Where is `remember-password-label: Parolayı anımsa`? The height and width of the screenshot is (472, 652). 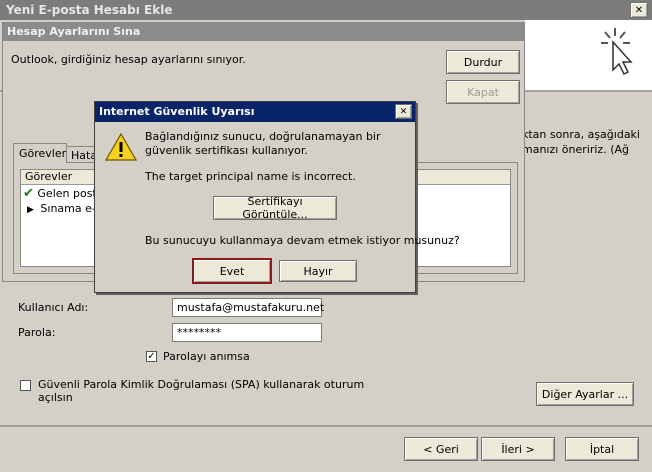
remember-password-label: Parolayı anımsa is located at coordinates (206, 356).